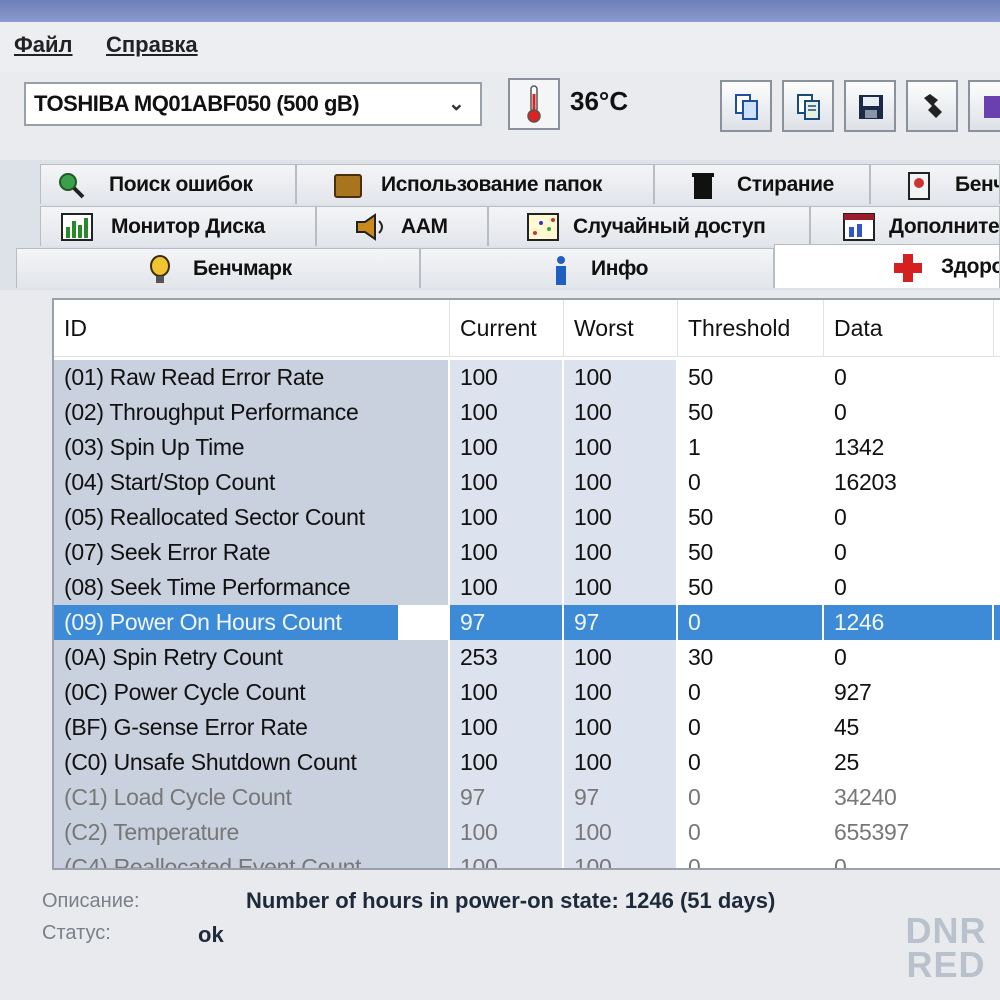  Describe the element at coordinates (460, 104) in the screenshot. I see `chevron-down-icon: ⌄` at that location.